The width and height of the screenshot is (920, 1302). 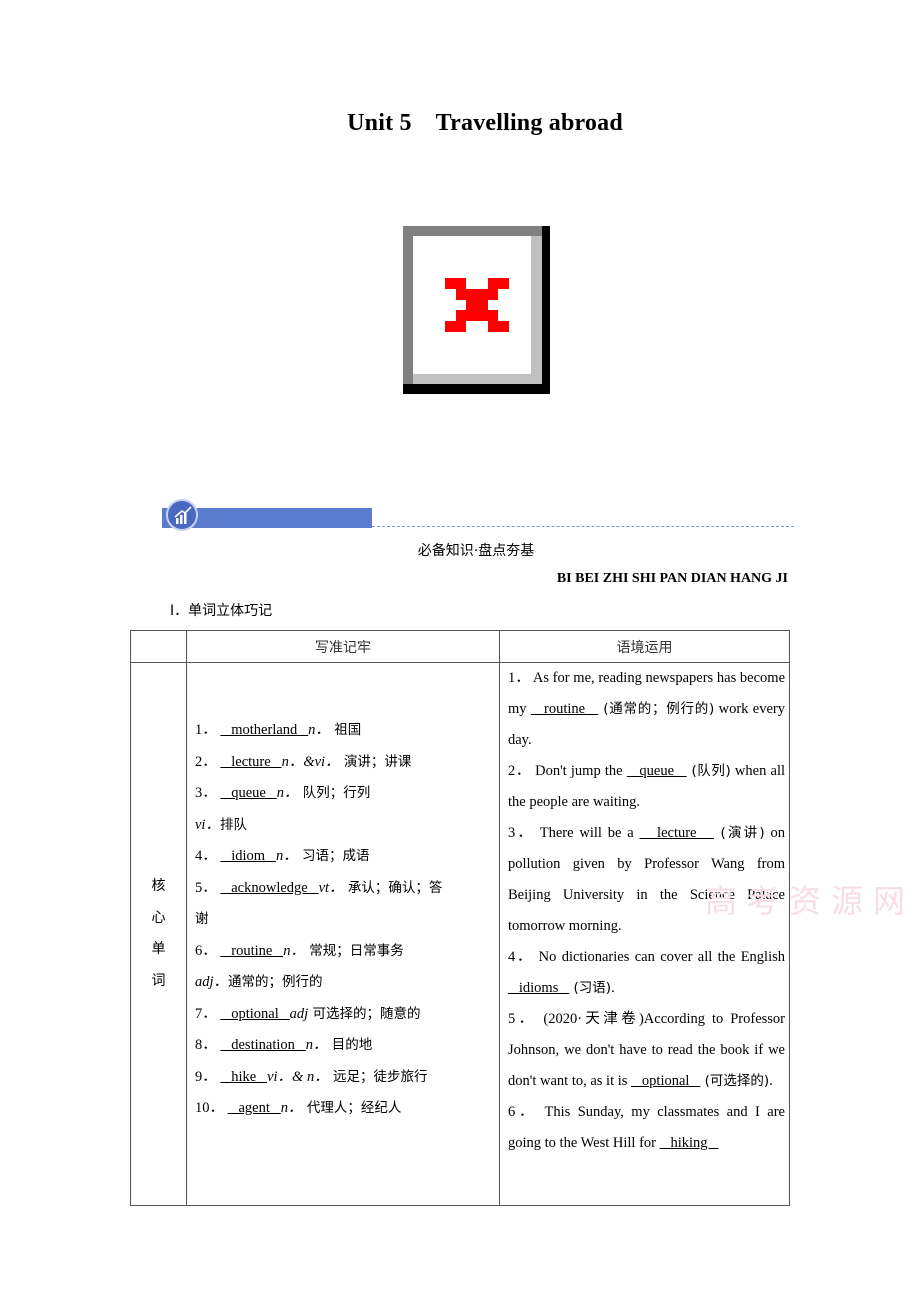 What do you see at coordinates (206, 793) in the screenshot?
I see `word-number: 3．` at bounding box center [206, 793].